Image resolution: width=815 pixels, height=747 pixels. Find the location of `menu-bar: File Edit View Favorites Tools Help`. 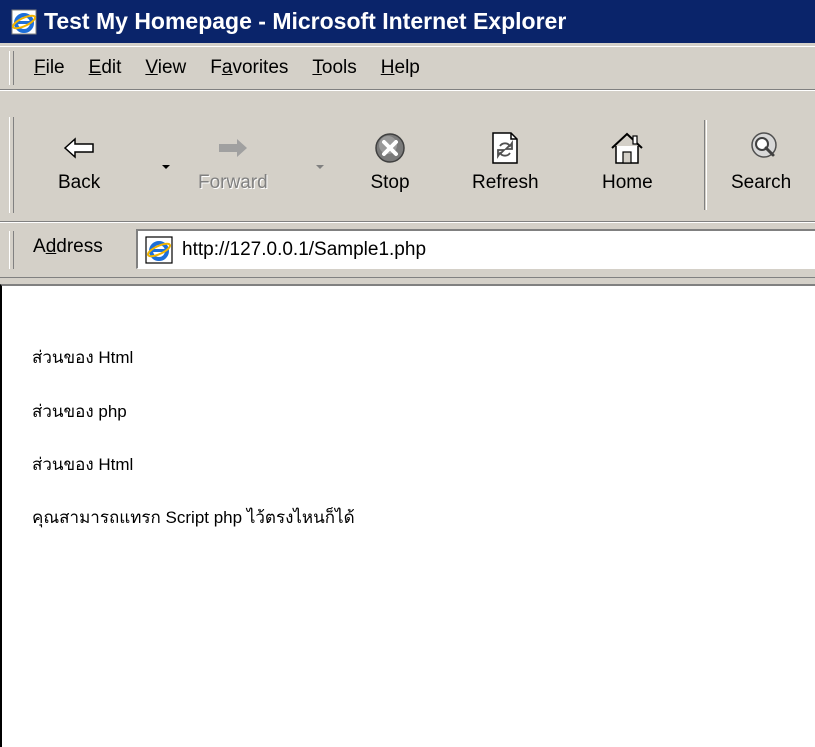

menu-bar: File Edit View Favorites Tools Help is located at coordinates (407, 68).